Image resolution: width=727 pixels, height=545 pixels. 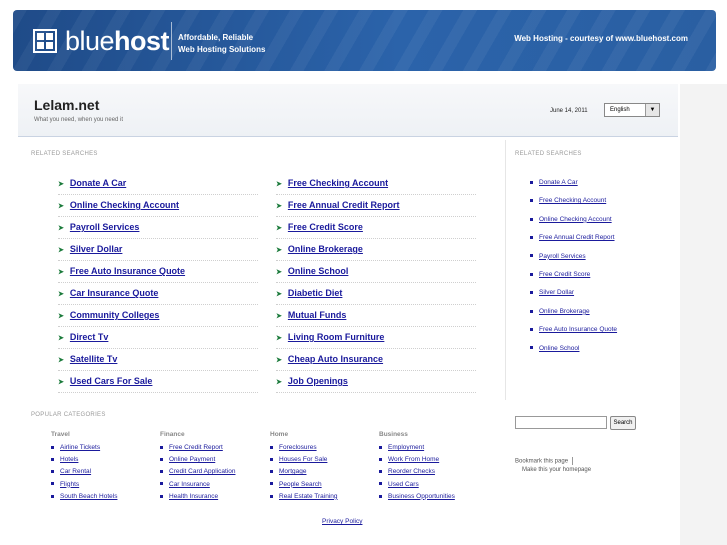 What do you see at coordinates (96, 249) in the screenshot?
I see `related-search-link: Silver Dollar` at bounding box center [96, 249].